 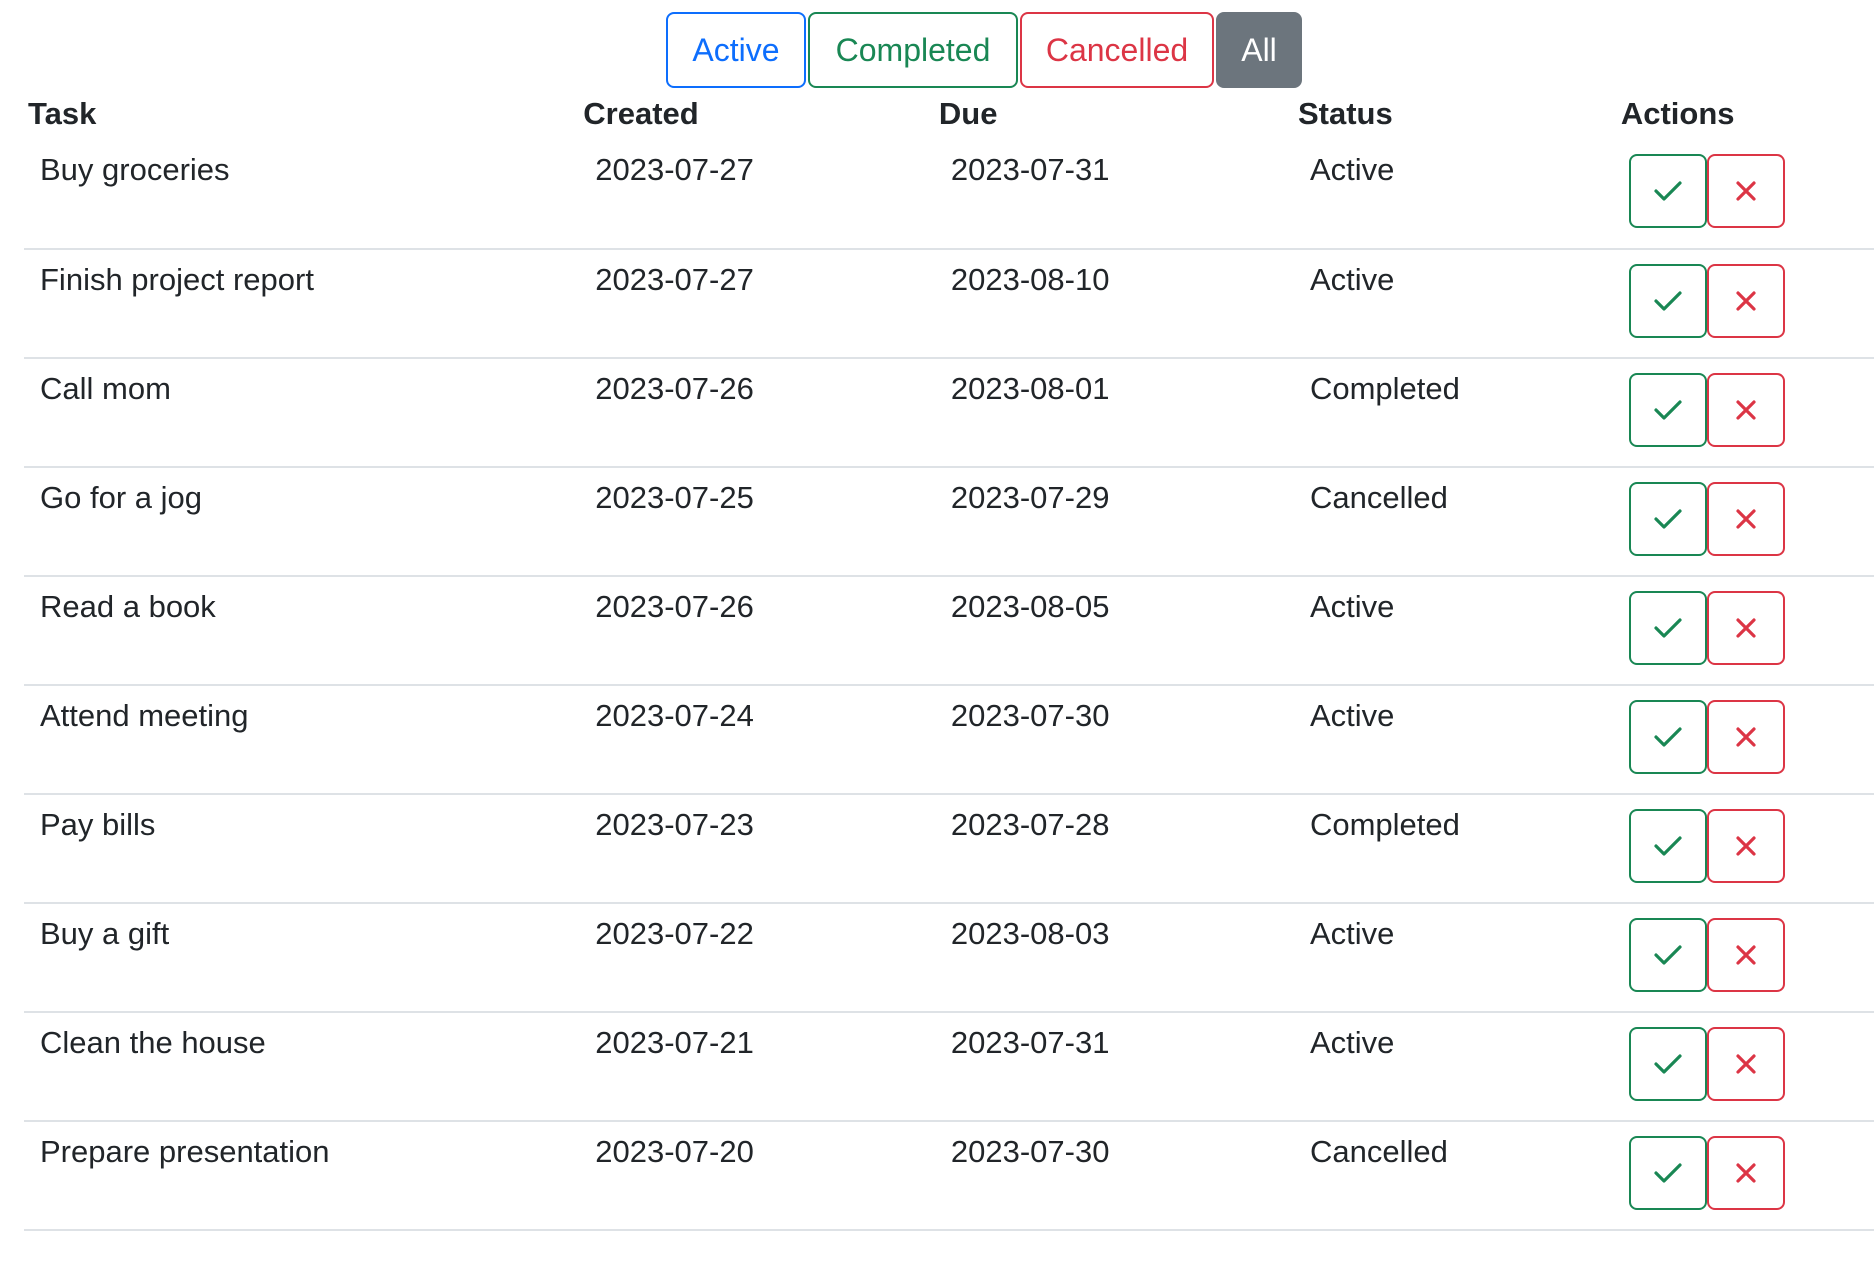 I want to click on task-name-cell: Read a book, so click(x=302, y=631).